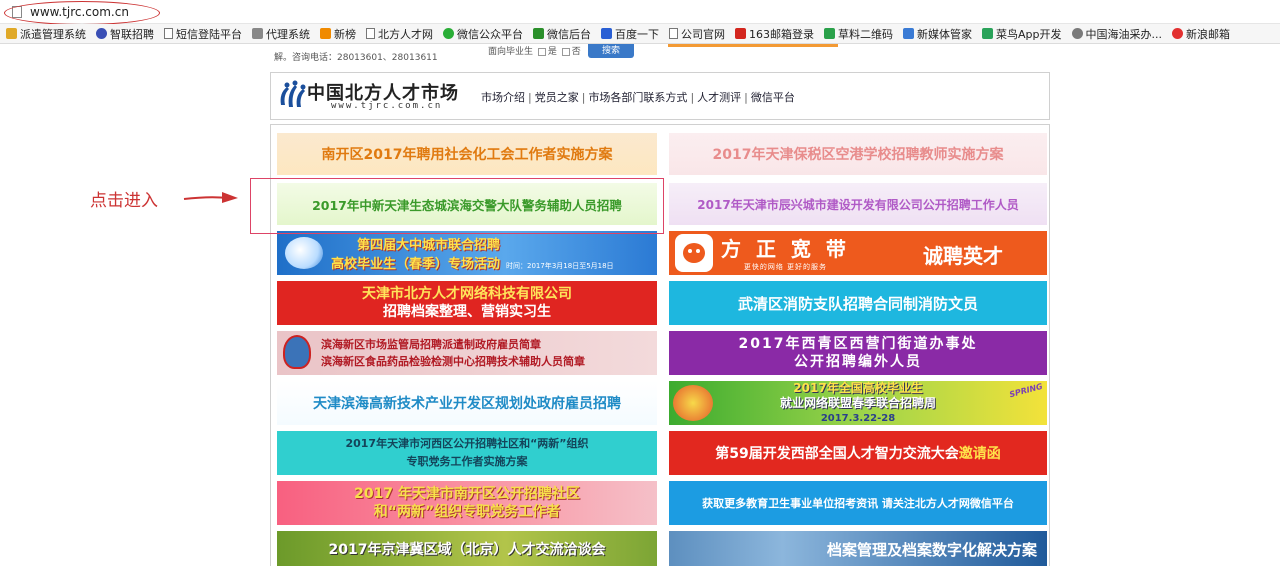  Describe the element at coordinates (781, 34) in the screenshot. I see `bookmark-label: 163邮箱登录` at that location.